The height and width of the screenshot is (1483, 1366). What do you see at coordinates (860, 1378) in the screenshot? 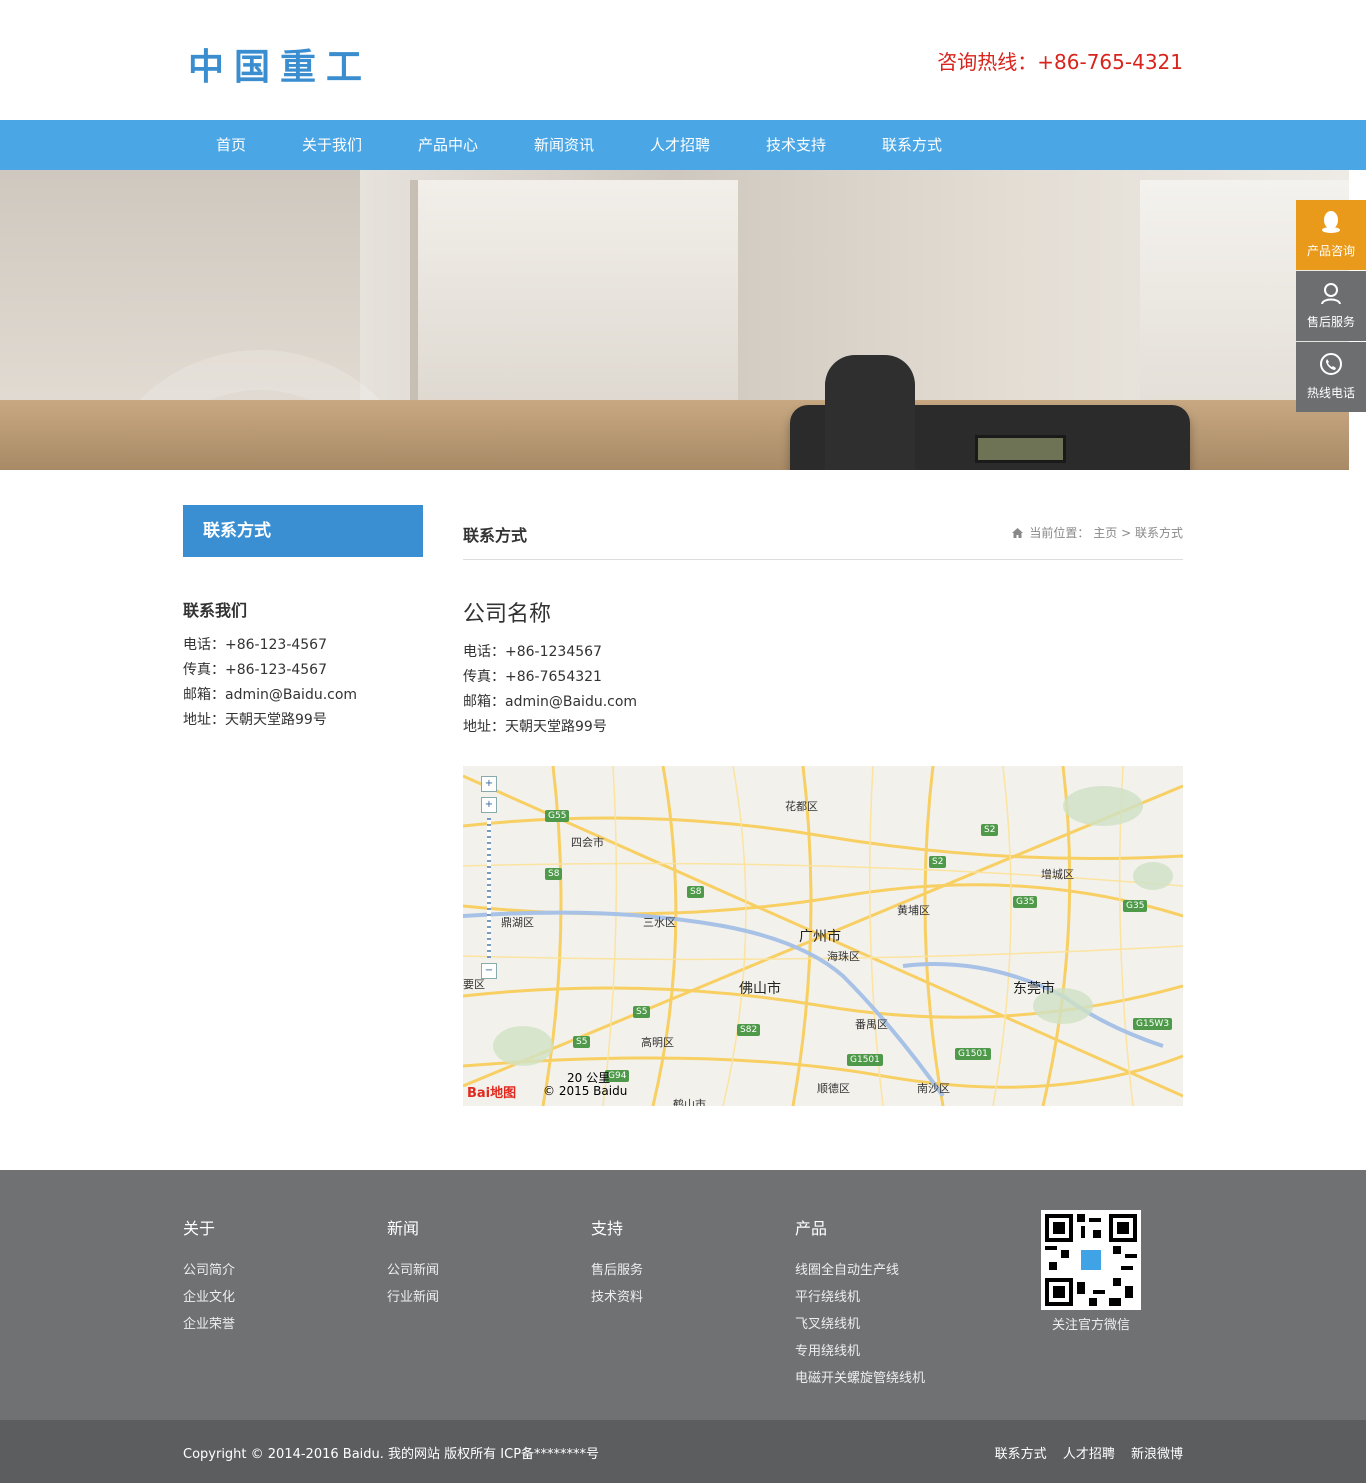
I see `footer-link: 电磁开关螺旋管绕线机` at bounding box center [860, 1378].